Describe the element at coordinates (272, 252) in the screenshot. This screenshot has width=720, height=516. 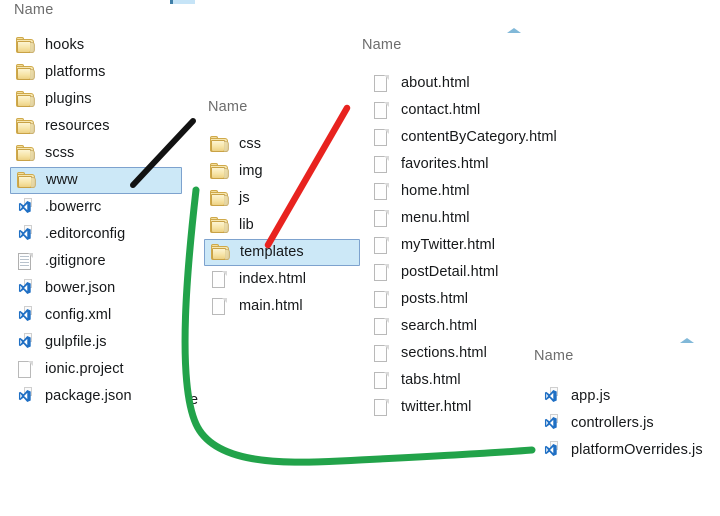
I see `item-label: templates` at that location.